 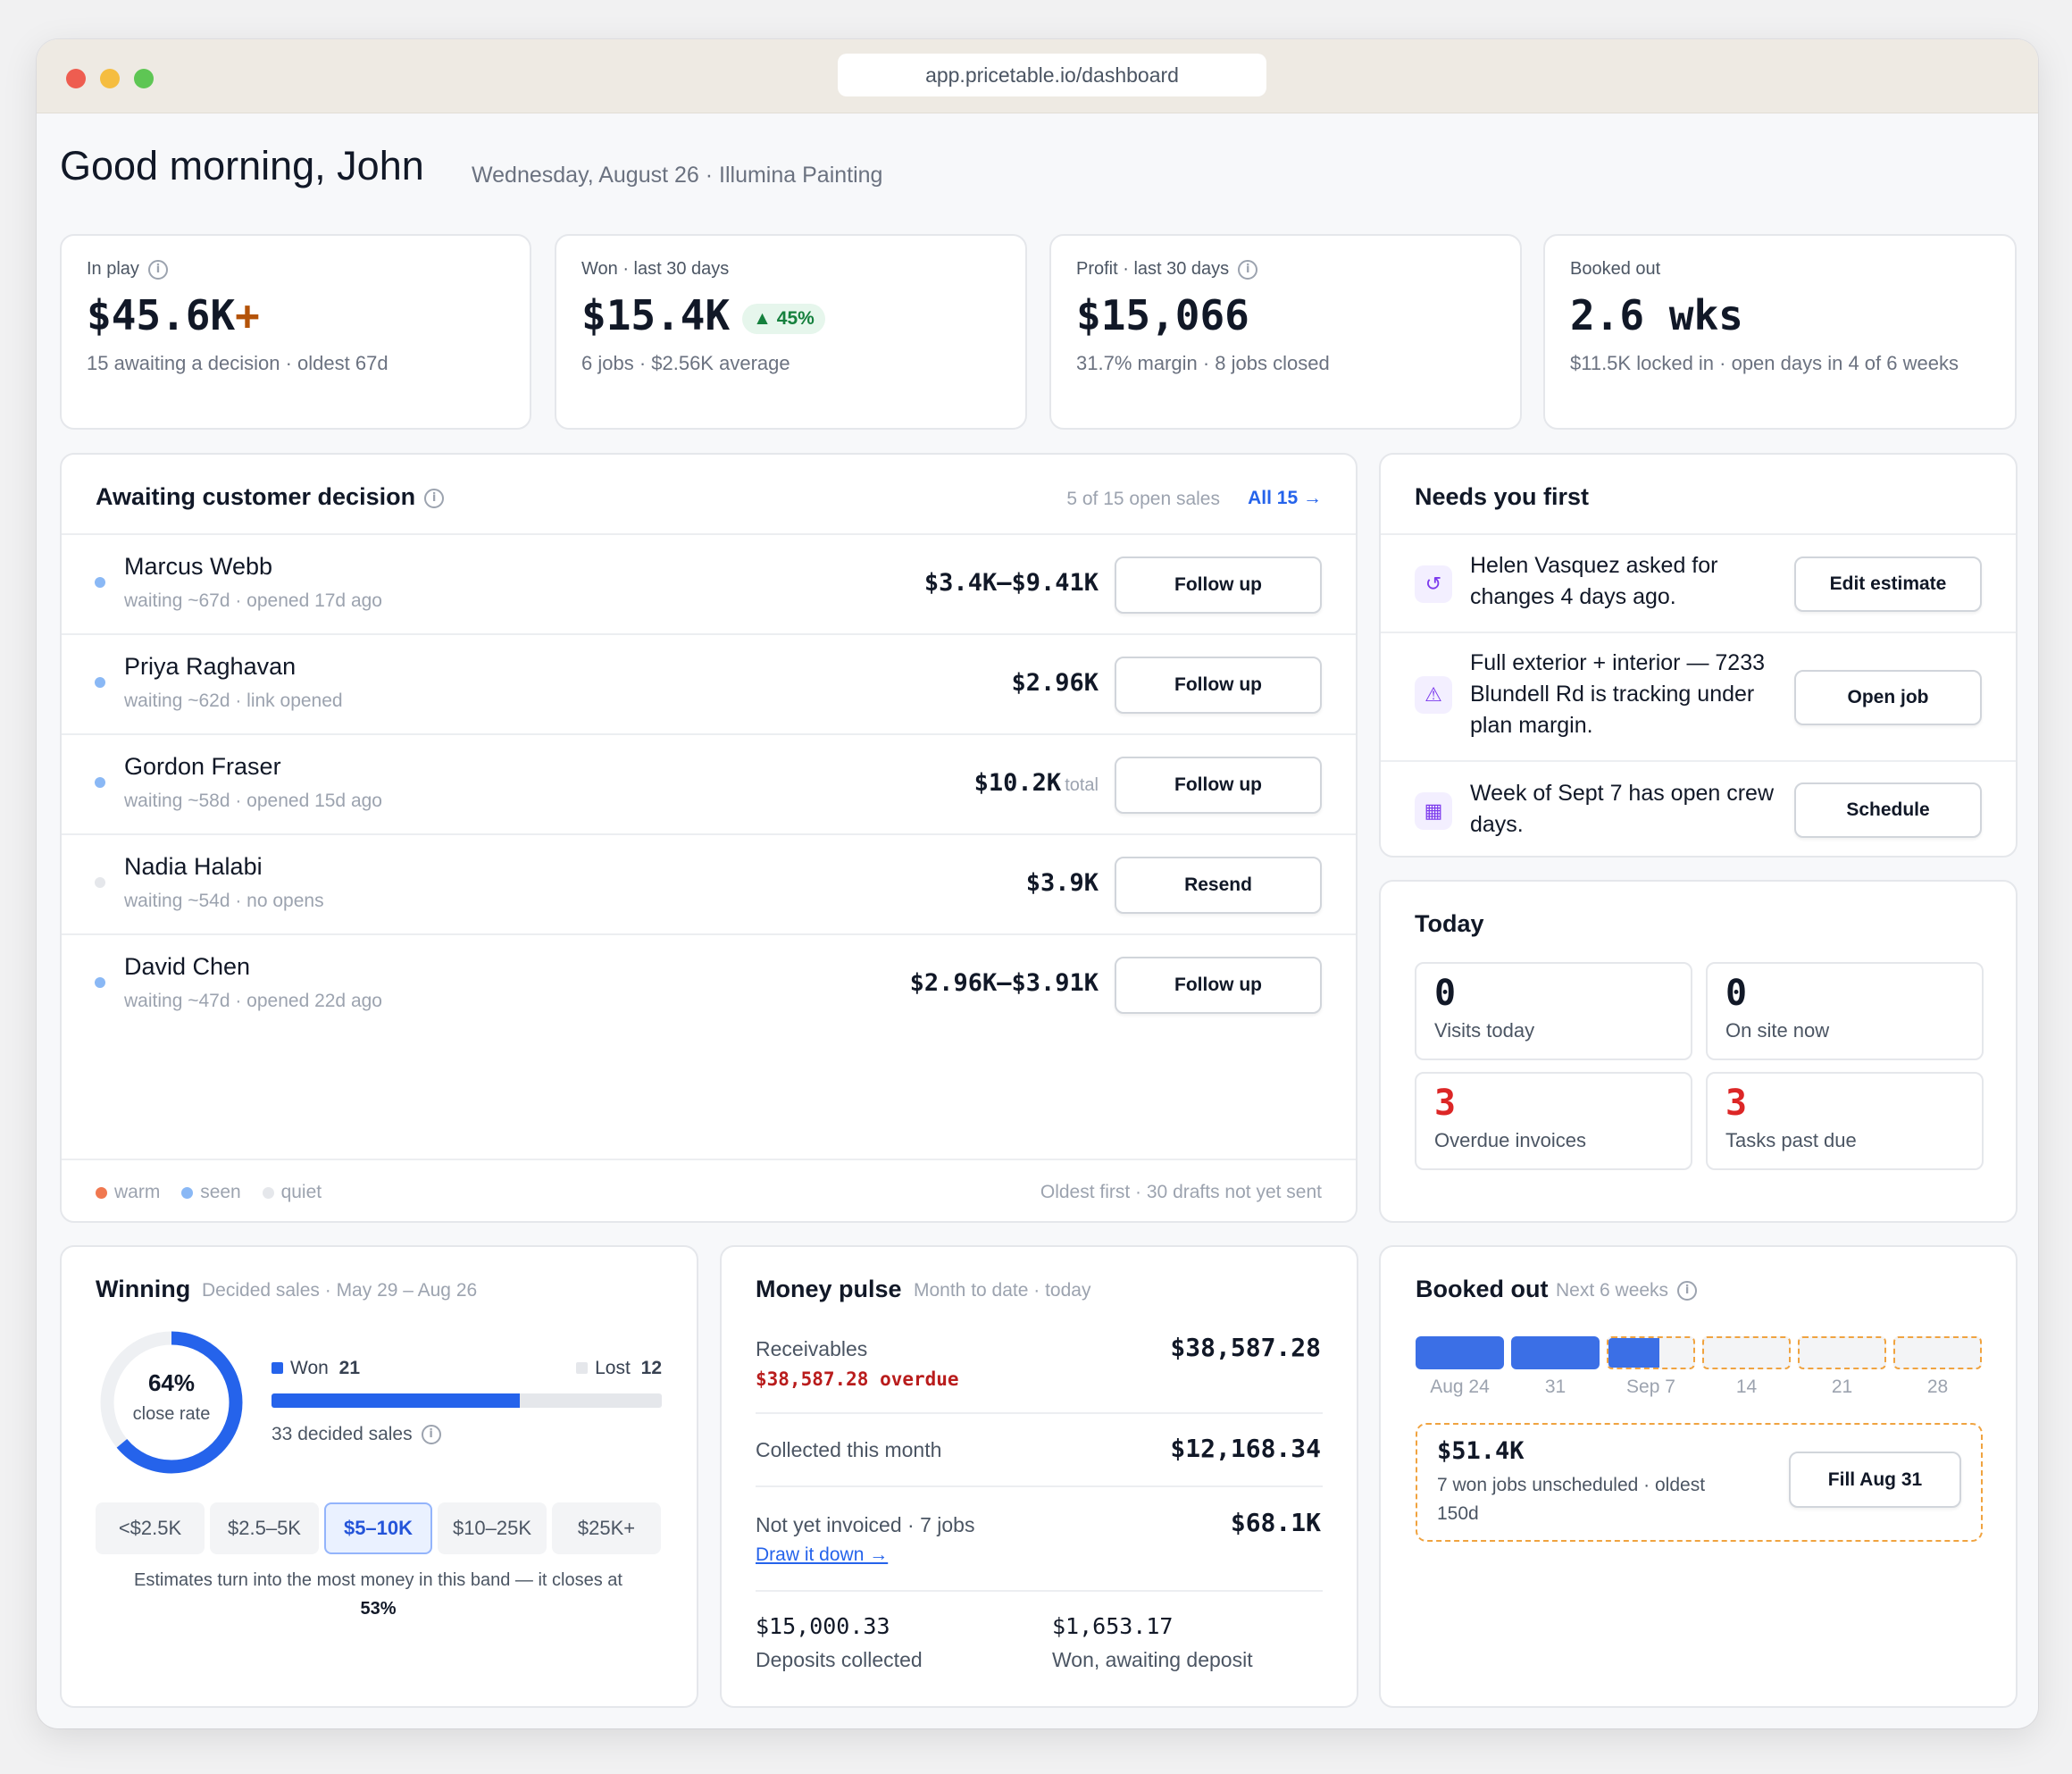 What do you see at coordinates (1650, 1387) in the screenshot?
I see `week-label: Sep 7` at bounding box center [1650, 1387].